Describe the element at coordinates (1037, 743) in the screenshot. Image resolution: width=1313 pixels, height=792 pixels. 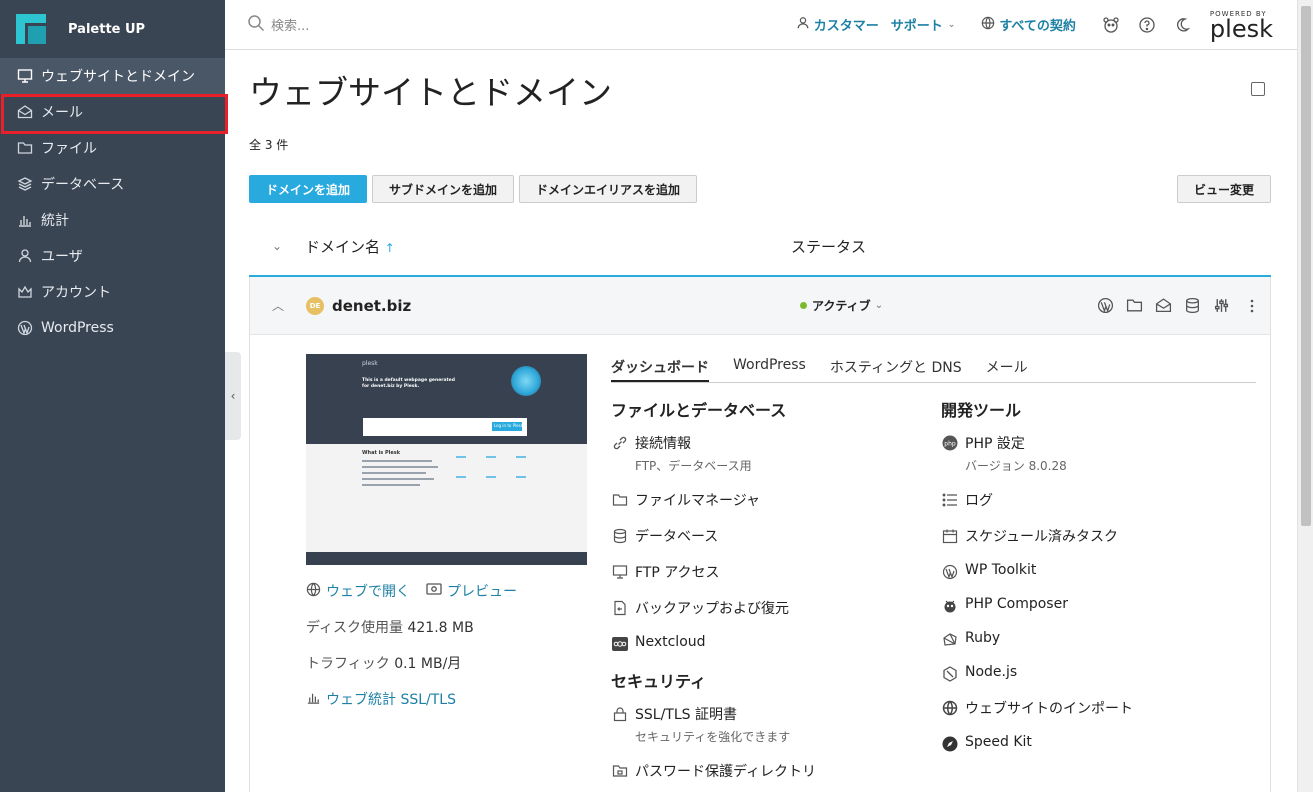
I see `speed-kit-item: Speed Kit` at that location.